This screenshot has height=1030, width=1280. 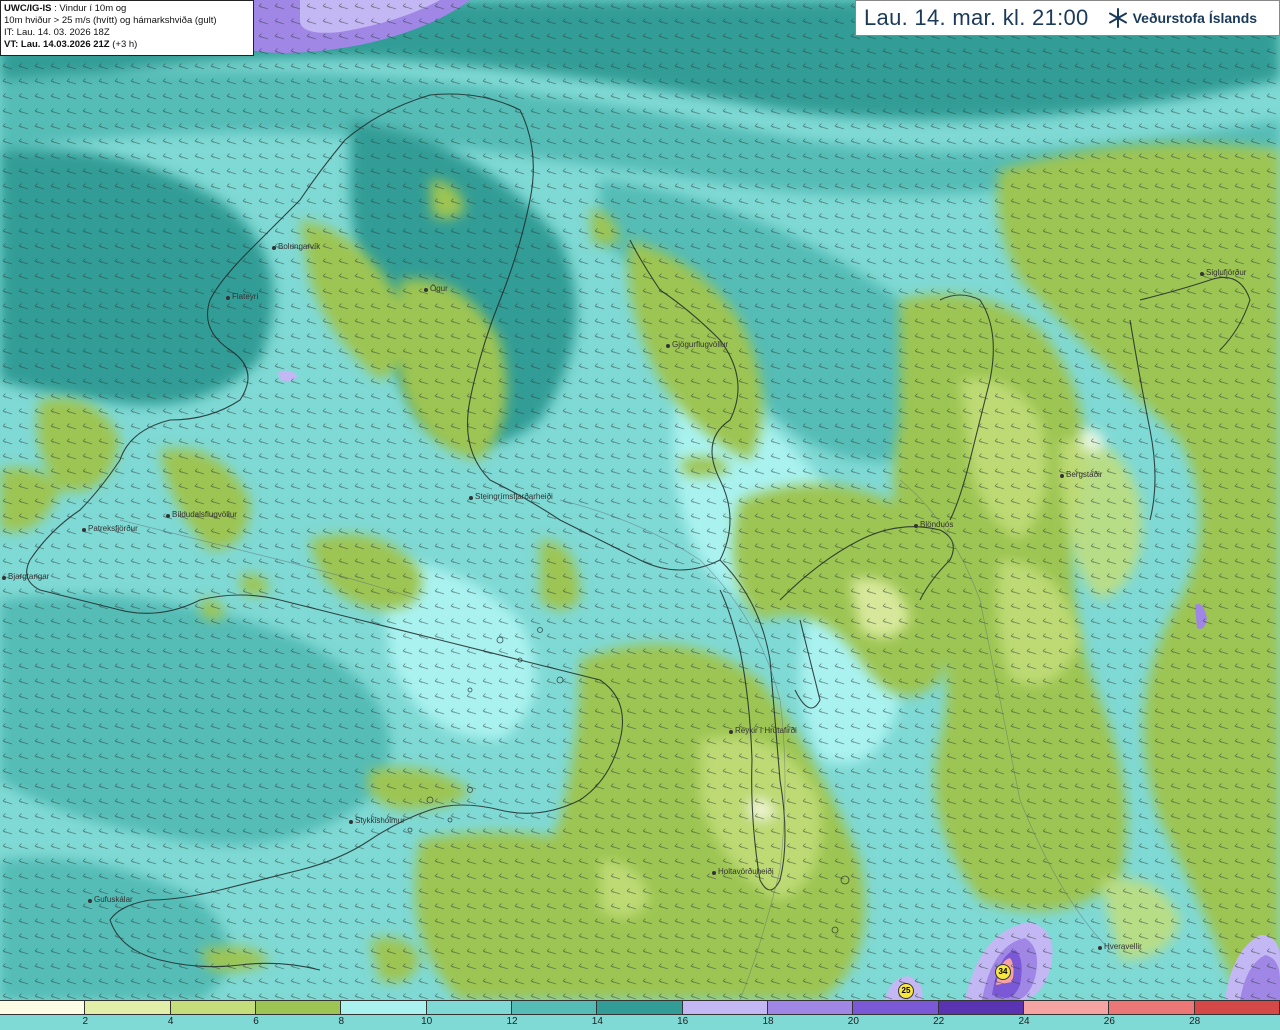 What do you see at coordinates (204, 514) in the screenshot?
I see `place-name: Bíldudalsflugvöllur` at bounding box center [204, 514].